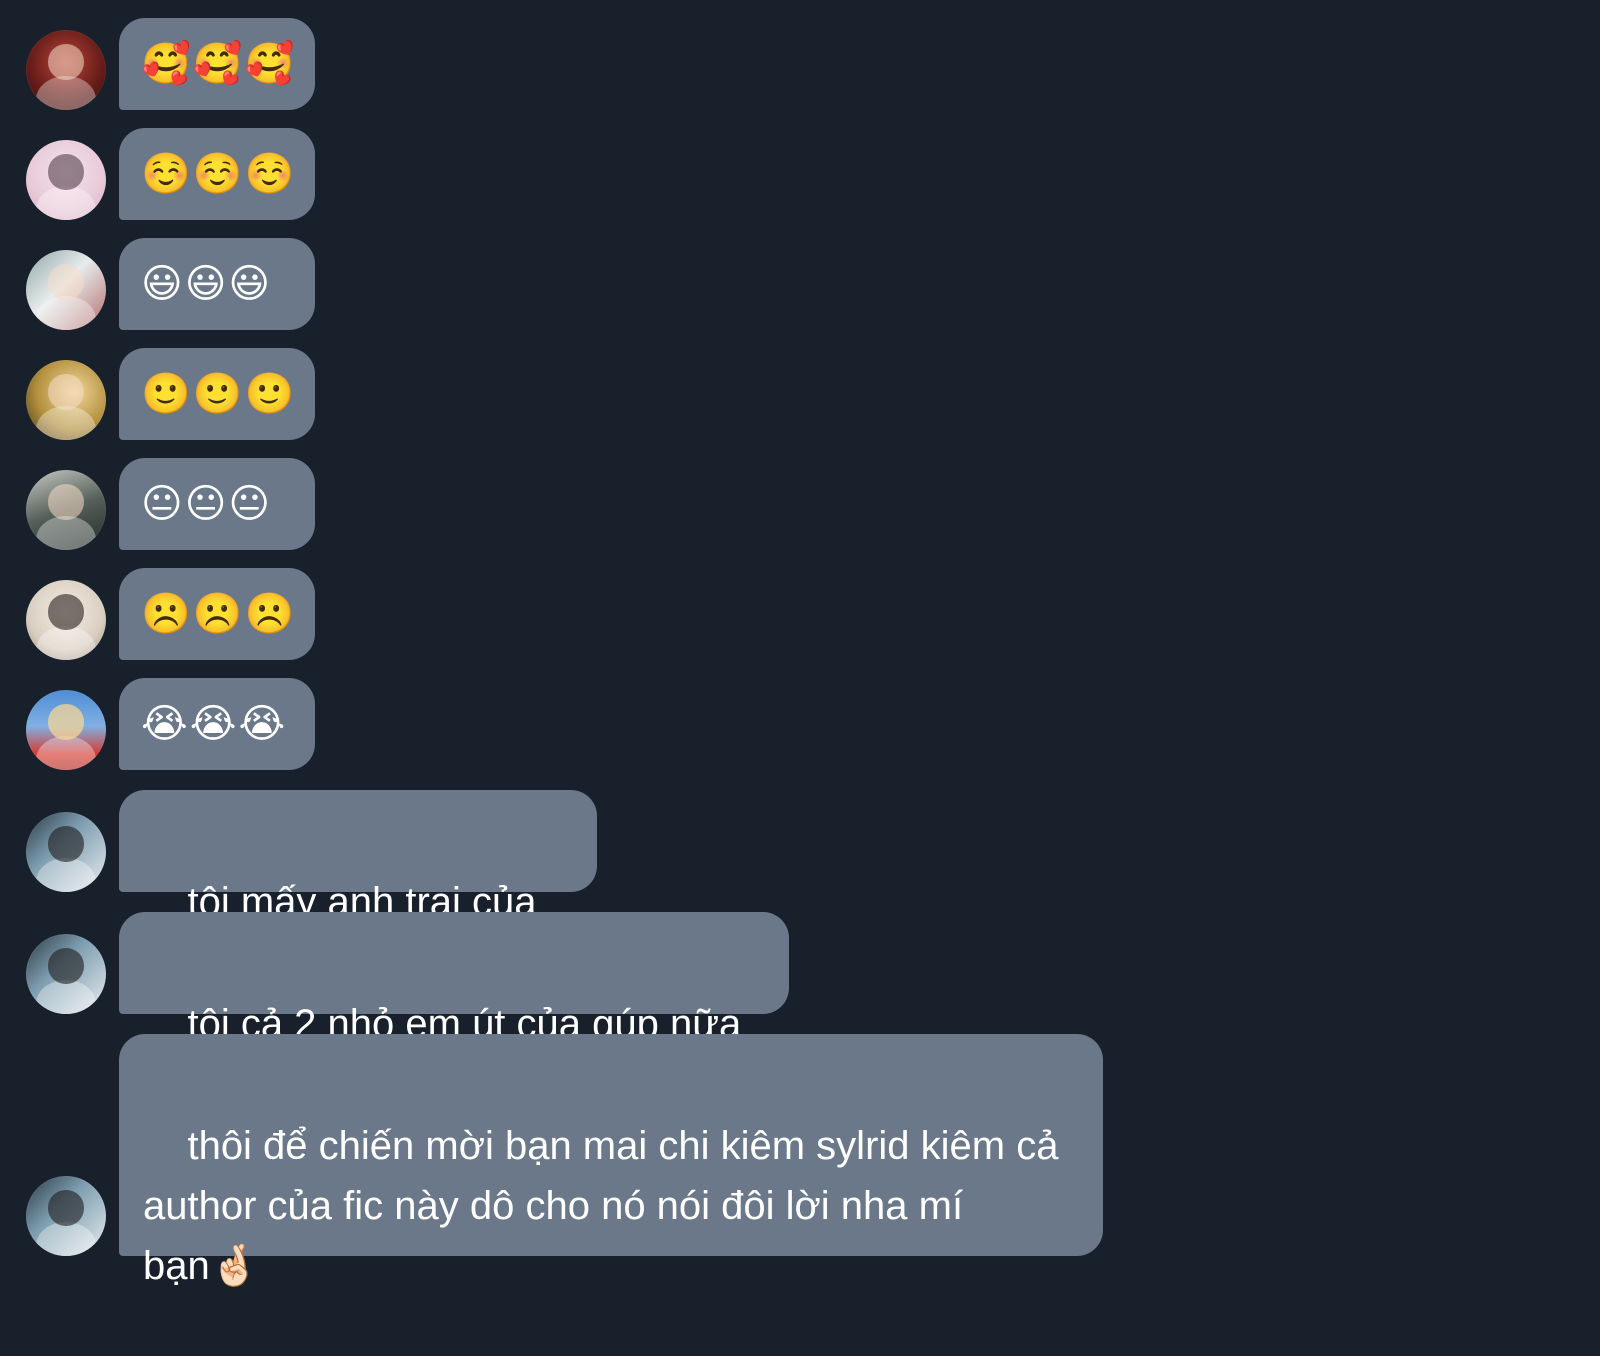  What do you see at coordinates (207, 504) in the screenshot?
I see `message-emoji: 😐😐😐` at bounding box center [207, 504].